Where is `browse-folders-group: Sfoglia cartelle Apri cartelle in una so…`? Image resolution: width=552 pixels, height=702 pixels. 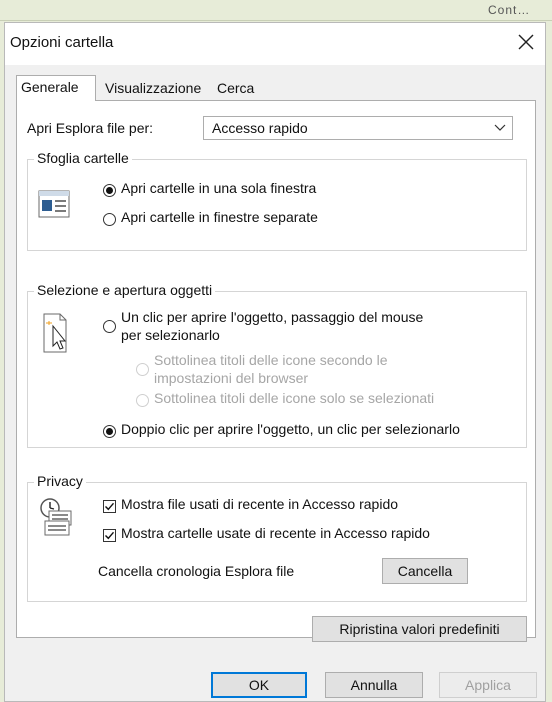
browse-folders-group: Sfoglia cartelle Apri cartelle in una so… is located at coordinates (277, 200).